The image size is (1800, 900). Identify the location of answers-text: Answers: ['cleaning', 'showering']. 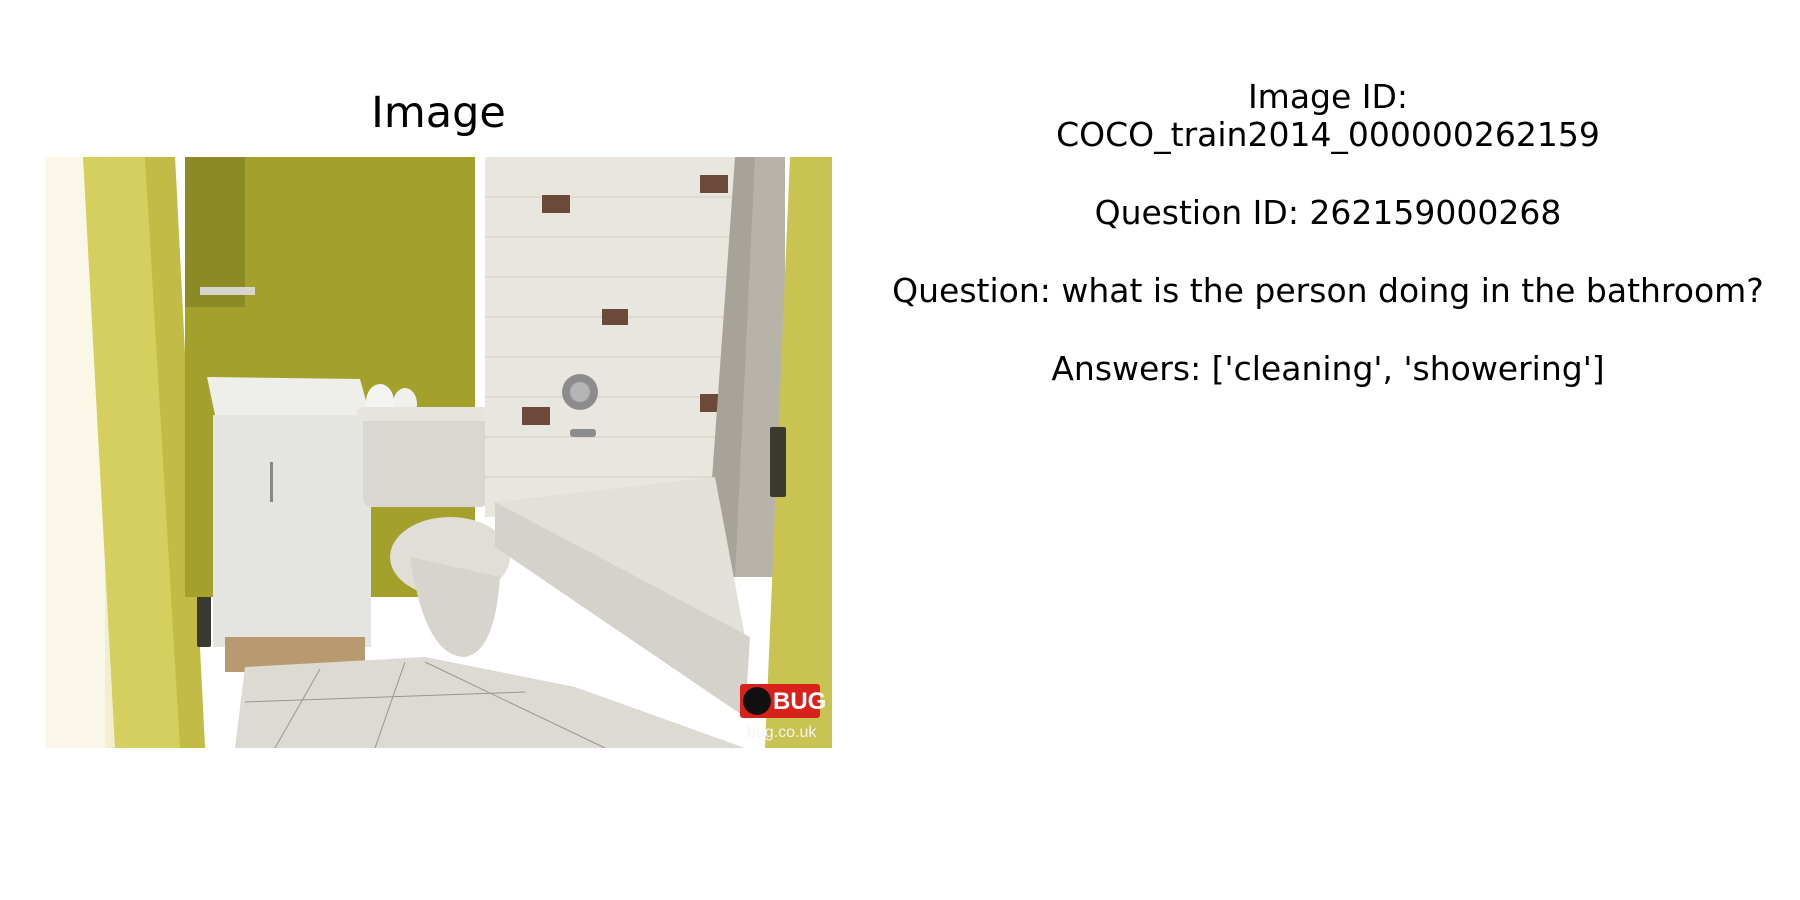
(1328, 368).